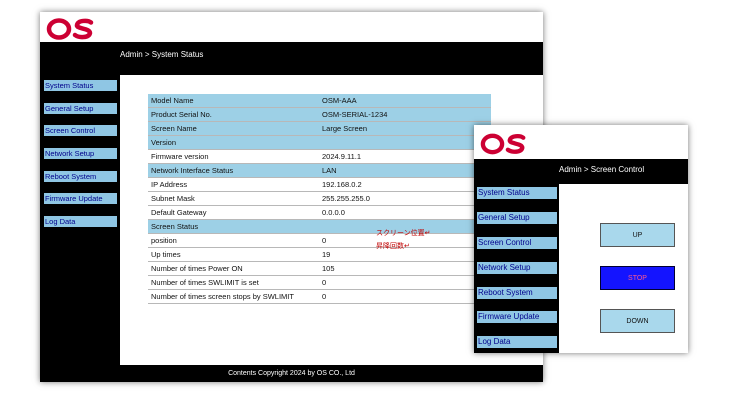  I want to click on table-row: IP Address 192.168.0.2, so click(319, 184).